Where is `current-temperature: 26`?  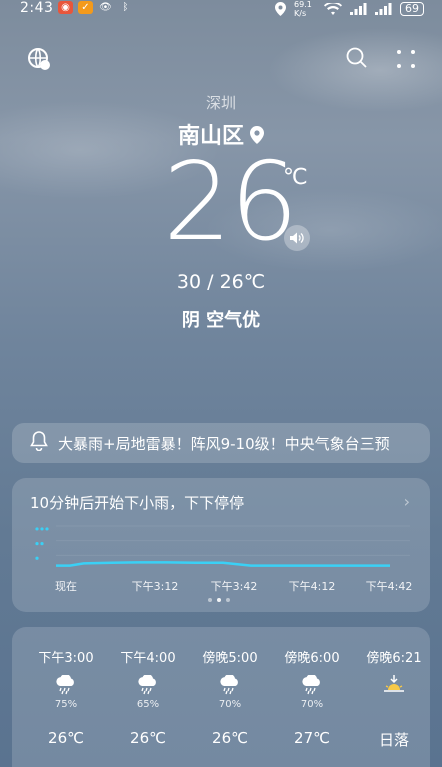 current-temperature: 26 is located at coordinates (230, 202).